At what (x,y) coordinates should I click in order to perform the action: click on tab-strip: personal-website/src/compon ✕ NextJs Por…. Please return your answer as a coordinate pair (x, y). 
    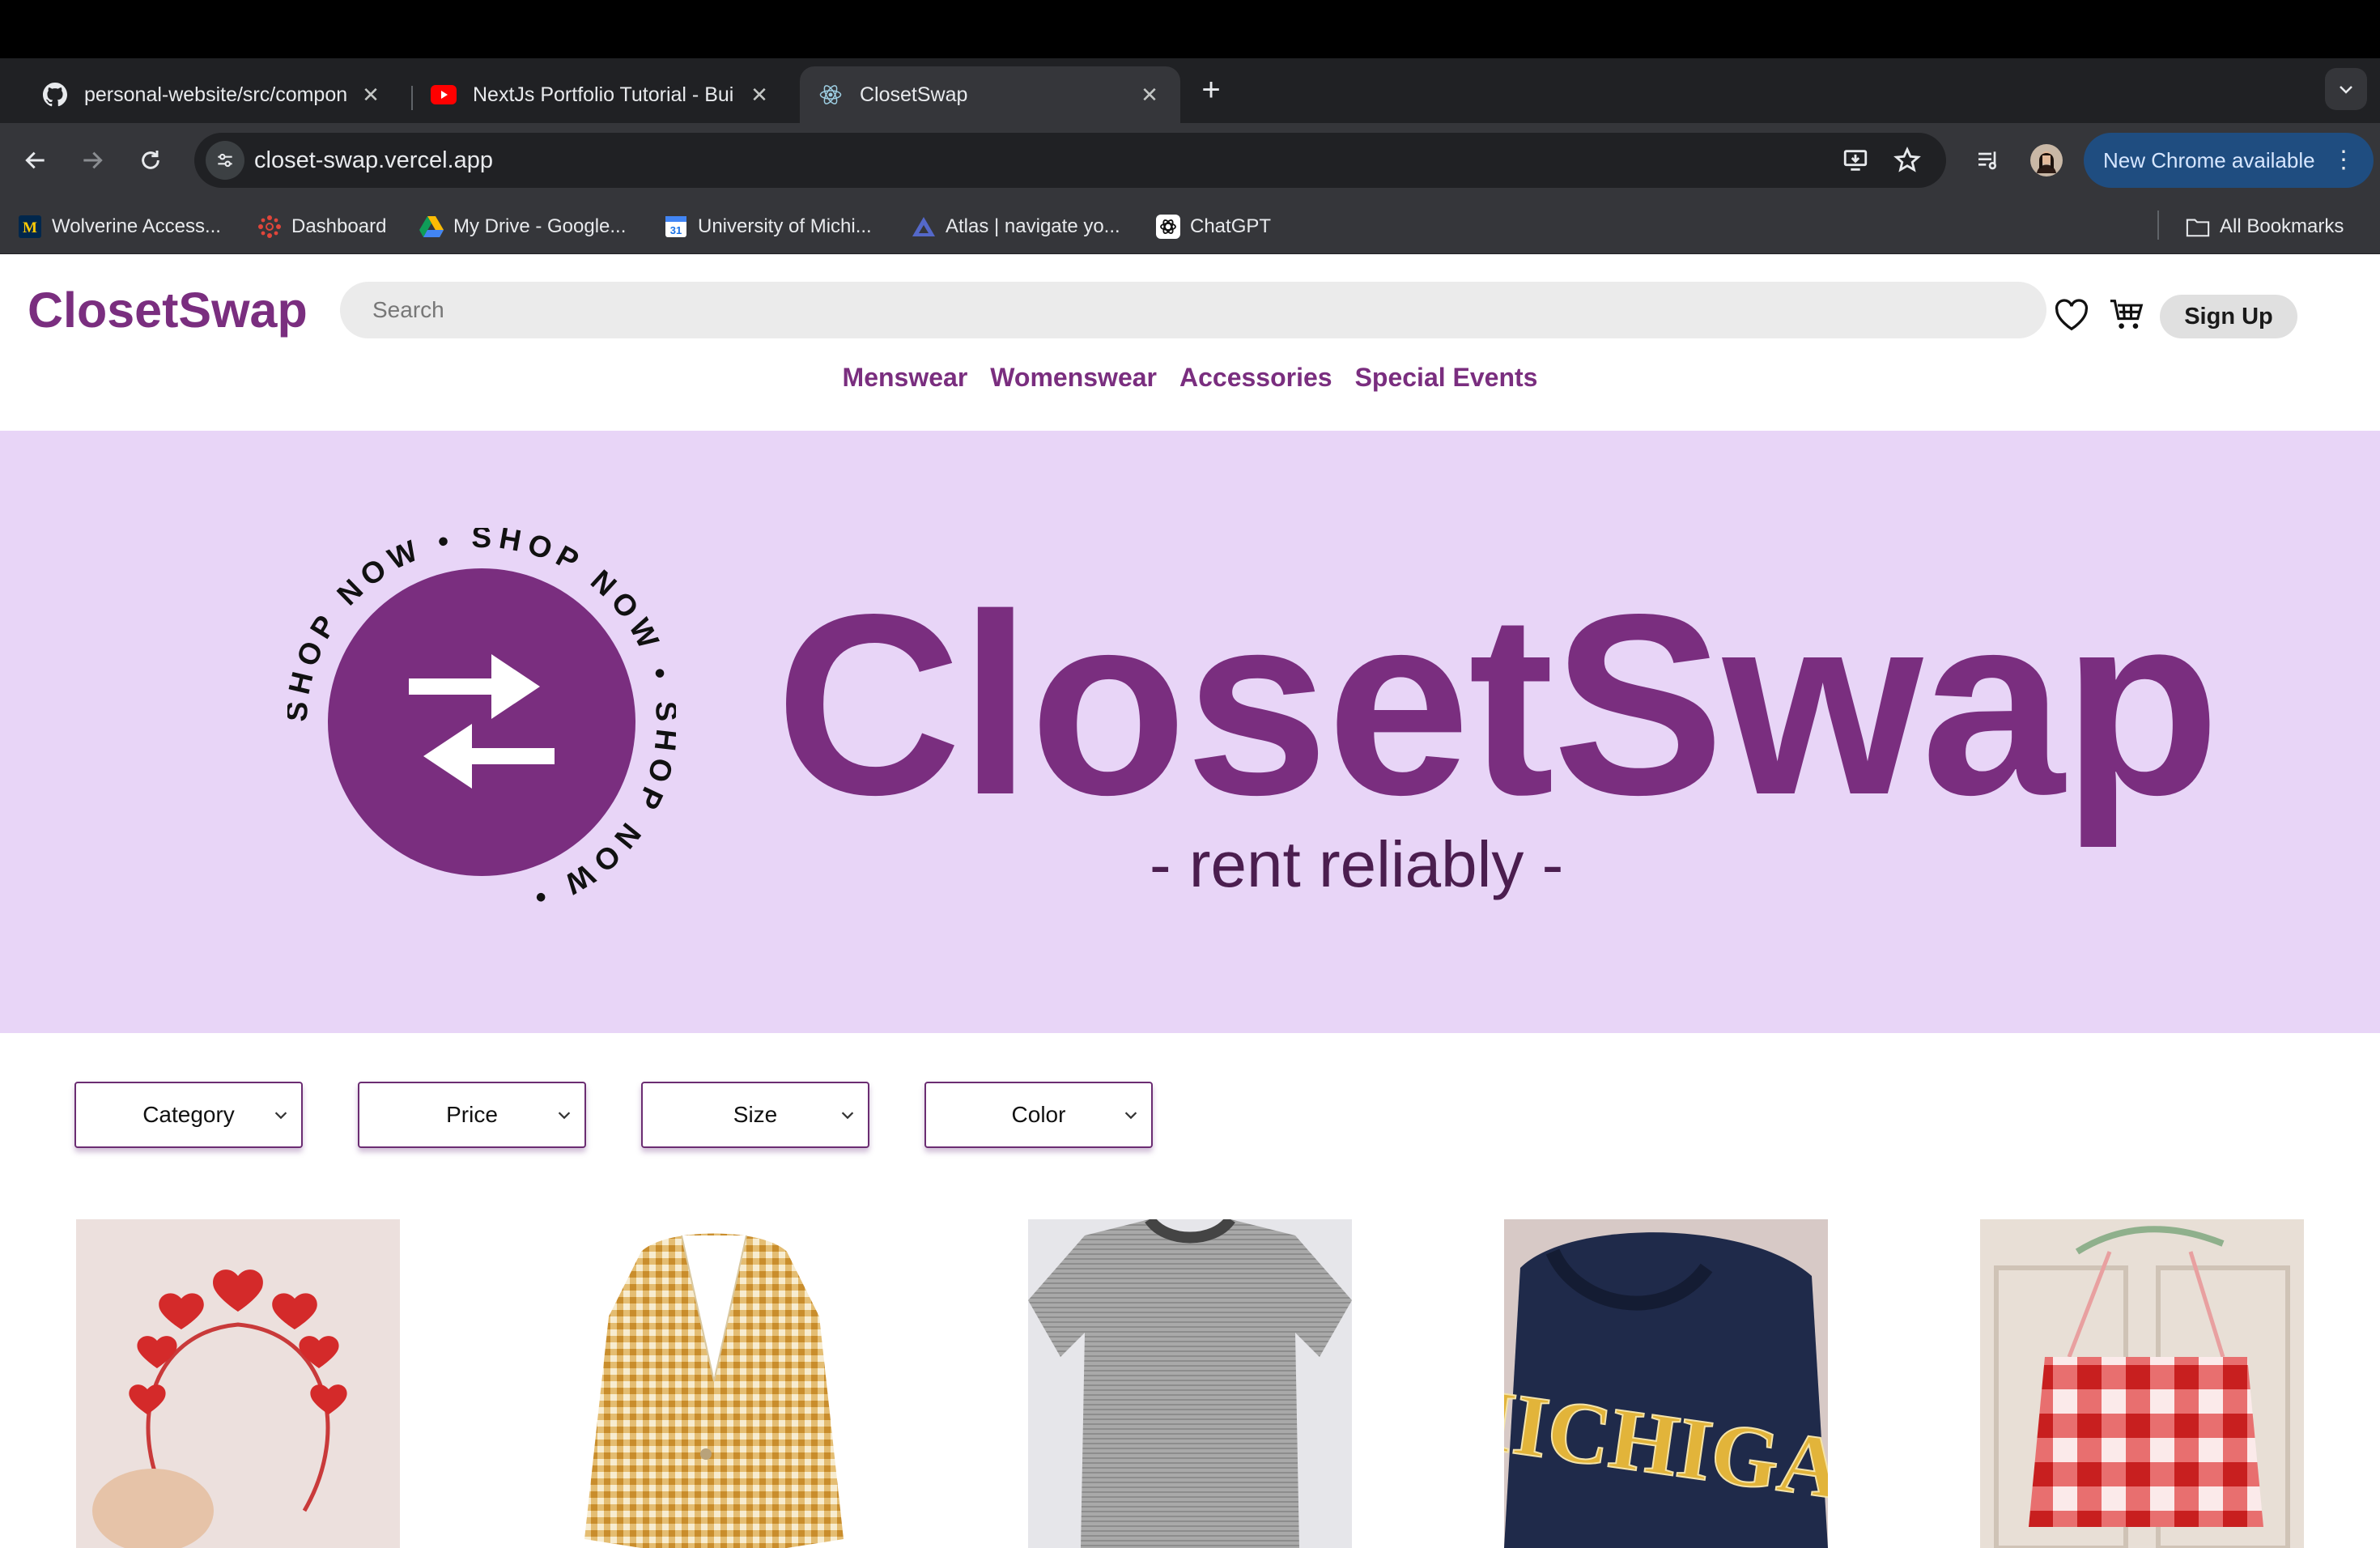
    Looking at the image, I should click on (1190, 91).